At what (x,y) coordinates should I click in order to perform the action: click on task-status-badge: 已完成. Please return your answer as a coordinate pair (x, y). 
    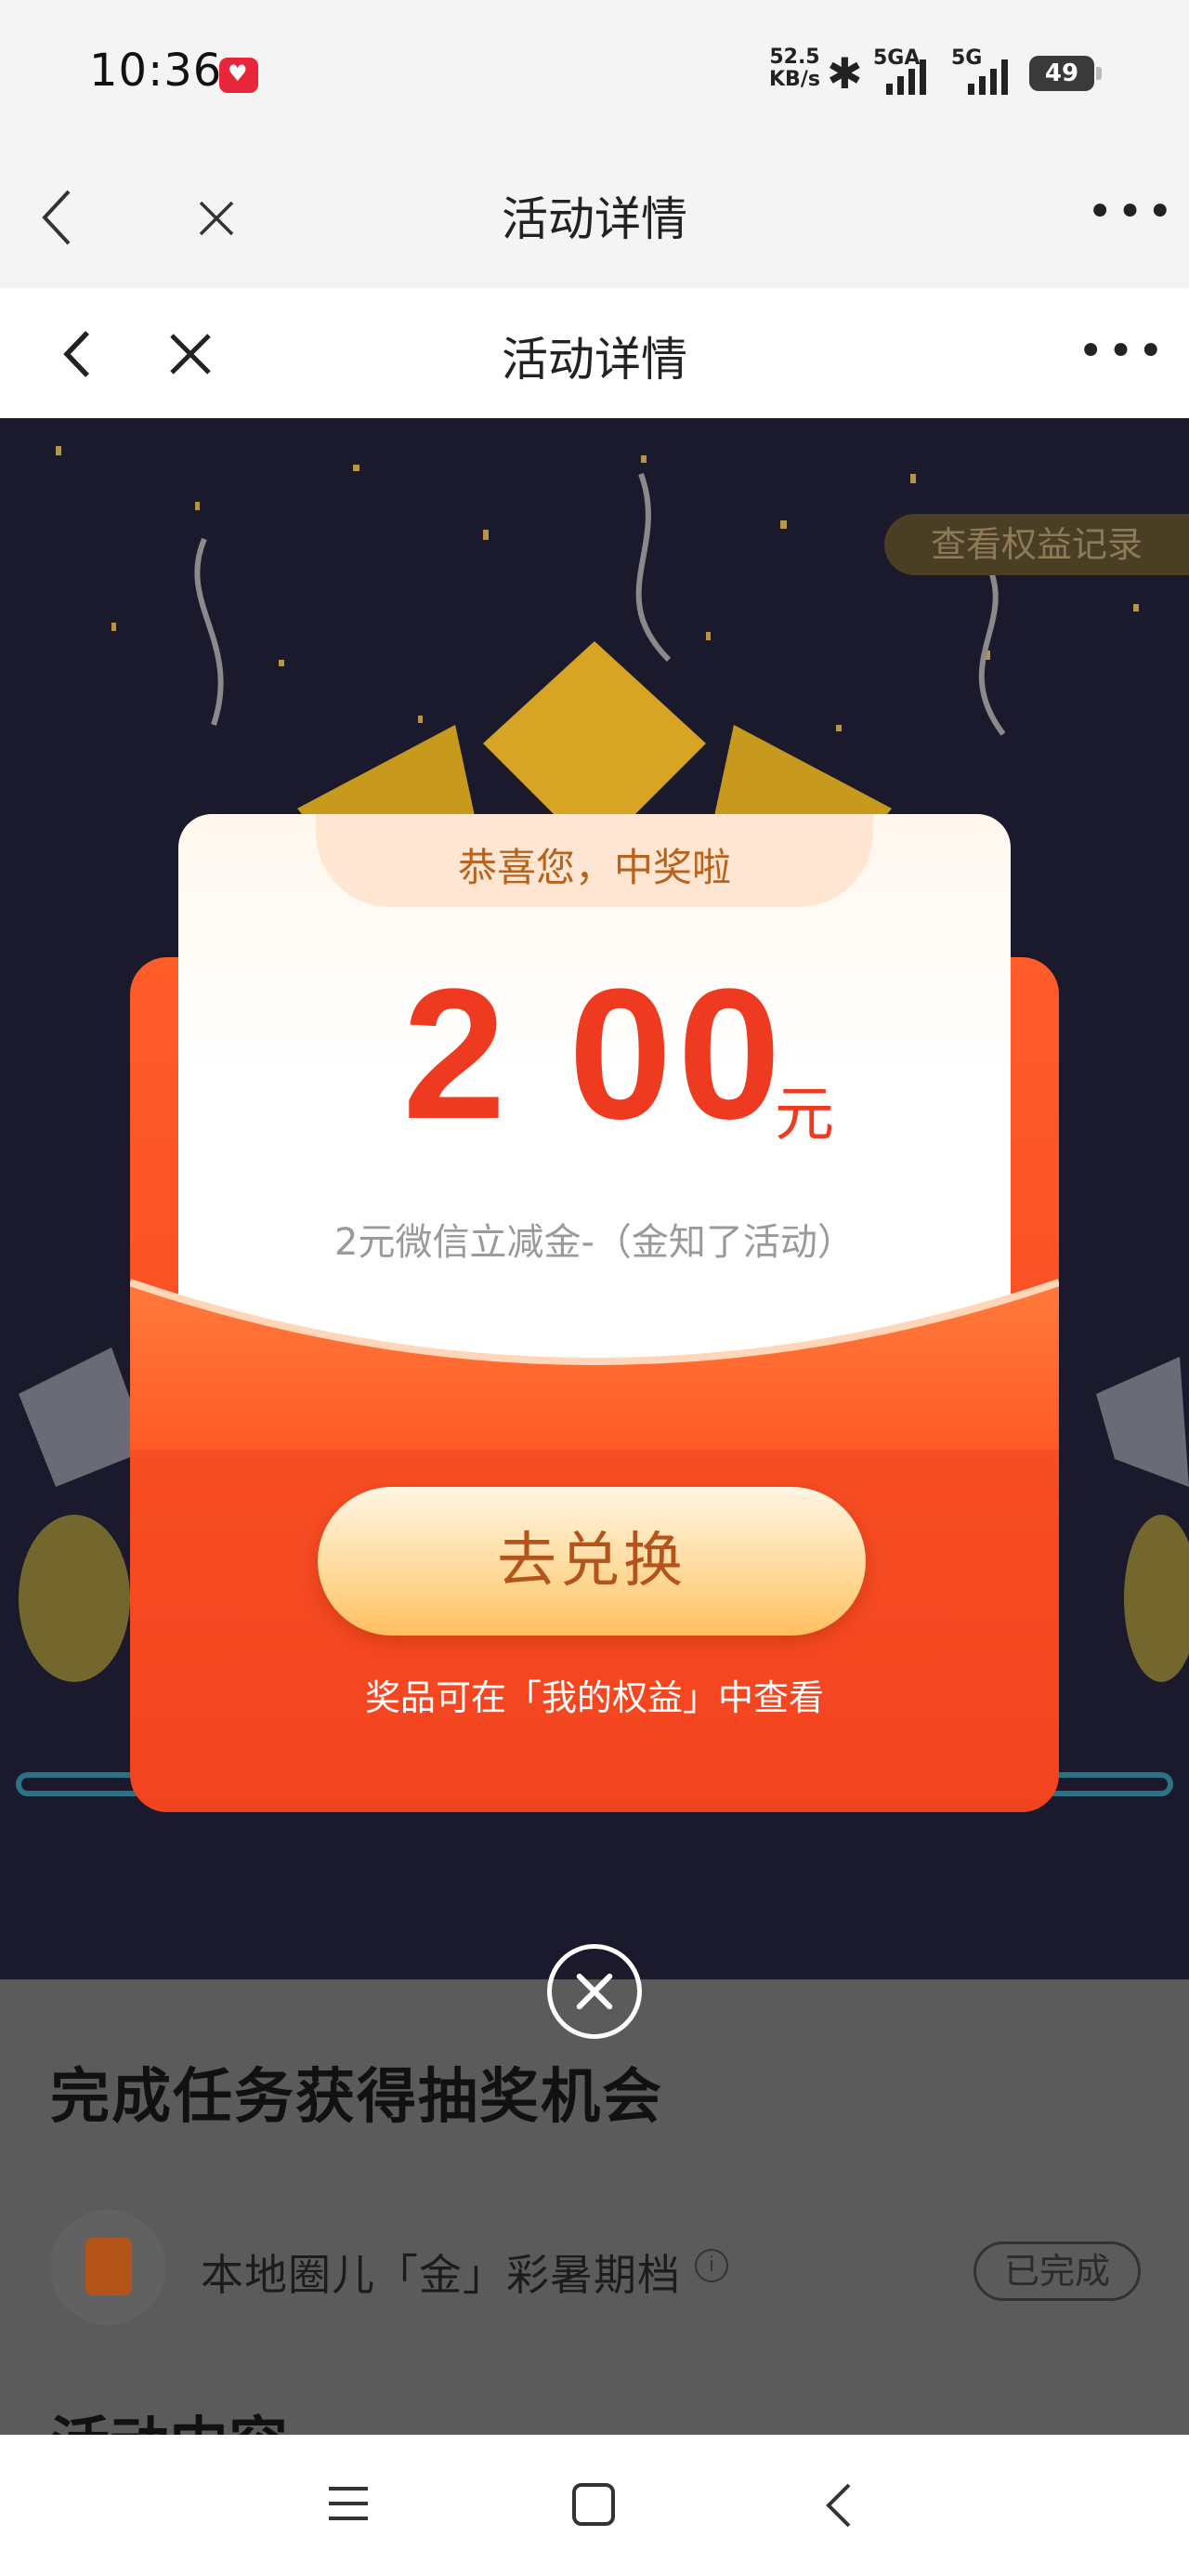
    Looking at the image, I should click on (1057, 2271).